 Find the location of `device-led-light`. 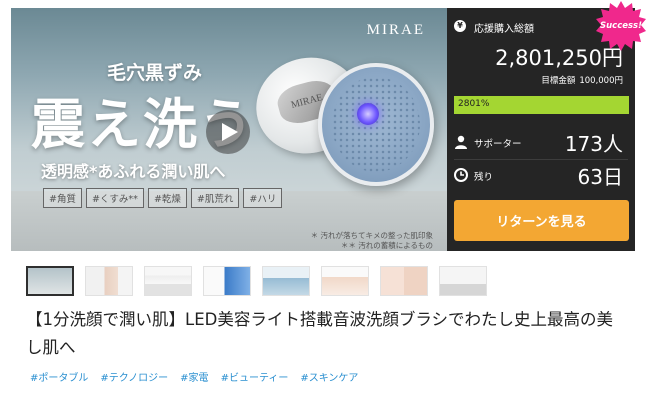

device-led-light is located at coordinates (368, 114).